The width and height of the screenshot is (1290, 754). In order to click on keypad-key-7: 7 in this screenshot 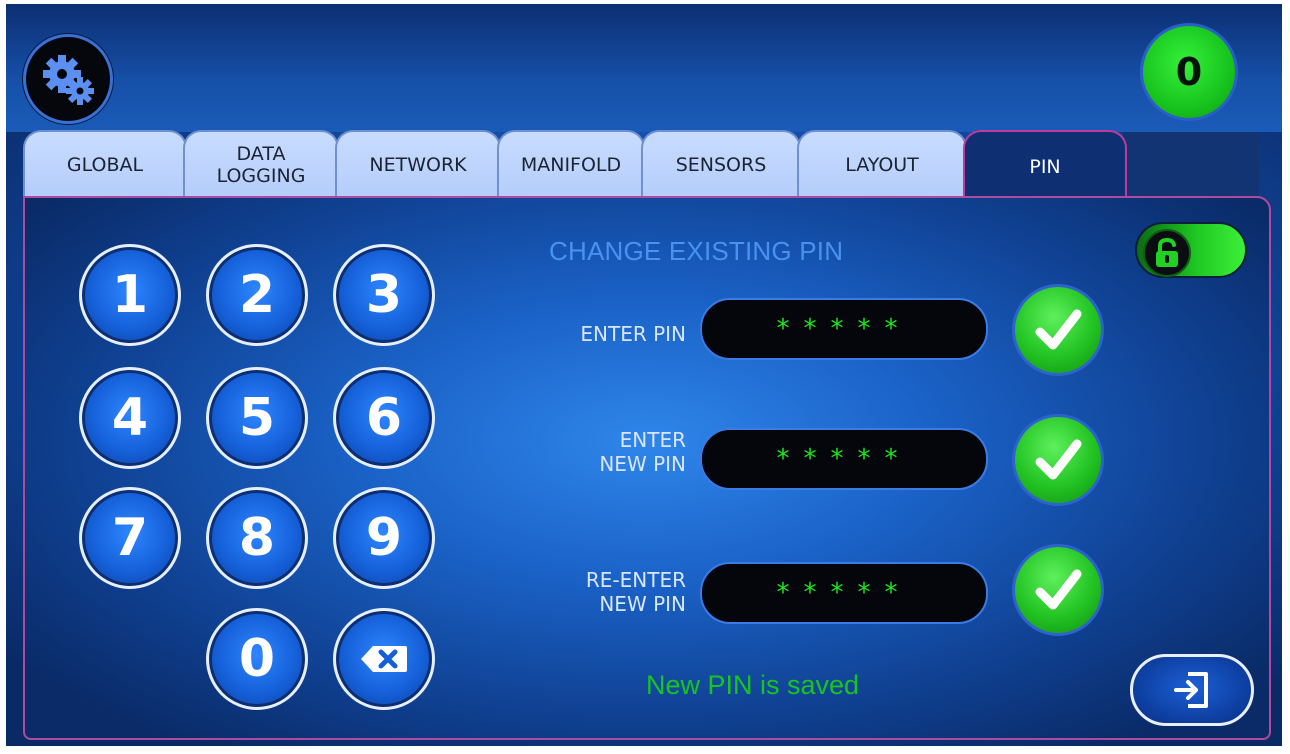, I will do `click(130, 538)`.